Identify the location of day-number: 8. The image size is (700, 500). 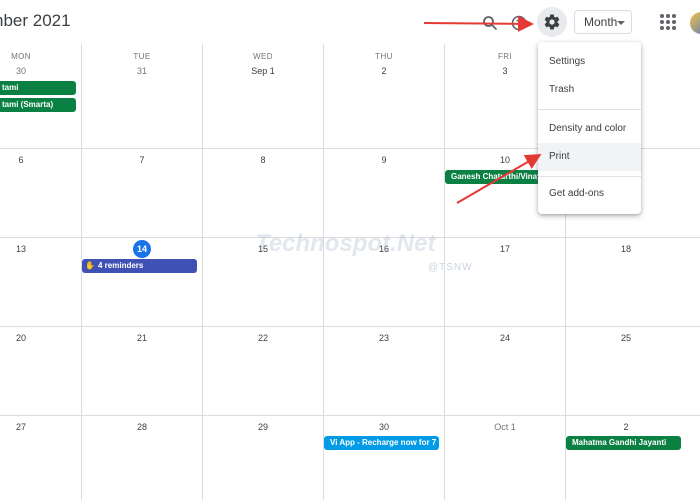
(263, 160).